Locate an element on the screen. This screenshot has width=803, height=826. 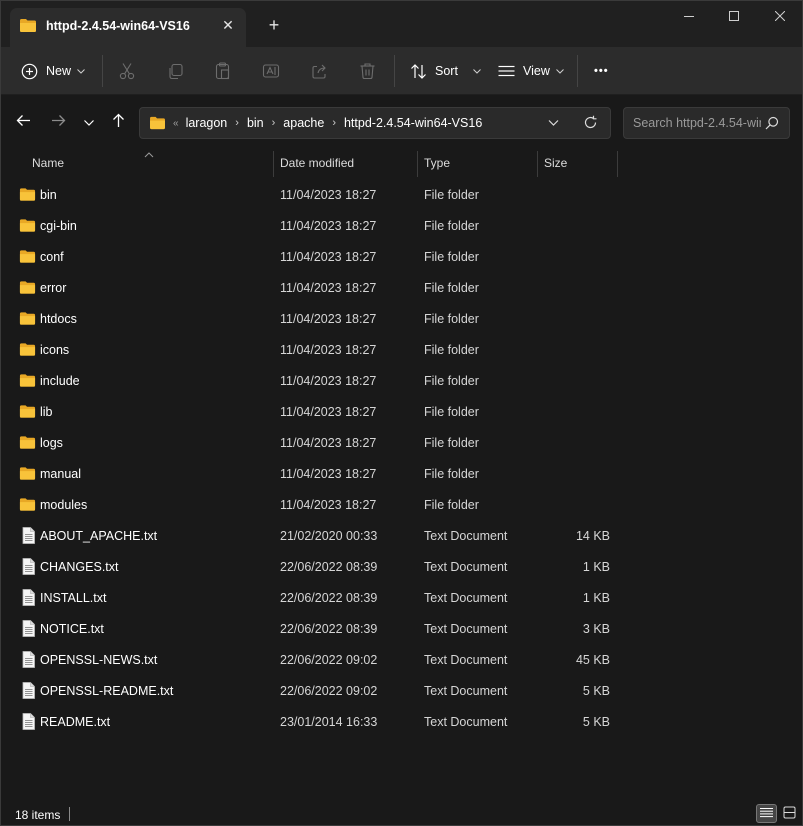
file-row: modules 11/04/2023 18:27 File folder is located at coordinates (401, 505).